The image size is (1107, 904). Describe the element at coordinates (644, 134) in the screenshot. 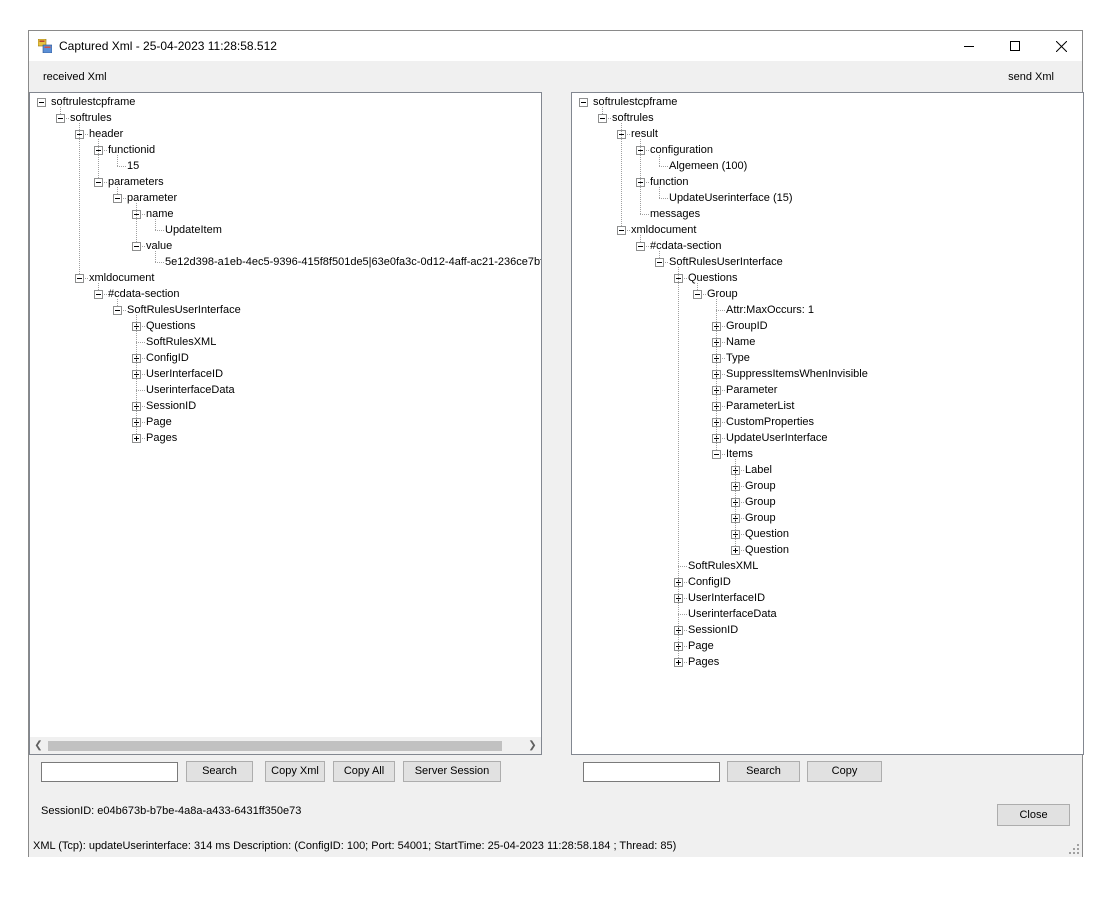

I see `tree-node-label: result` at that location.